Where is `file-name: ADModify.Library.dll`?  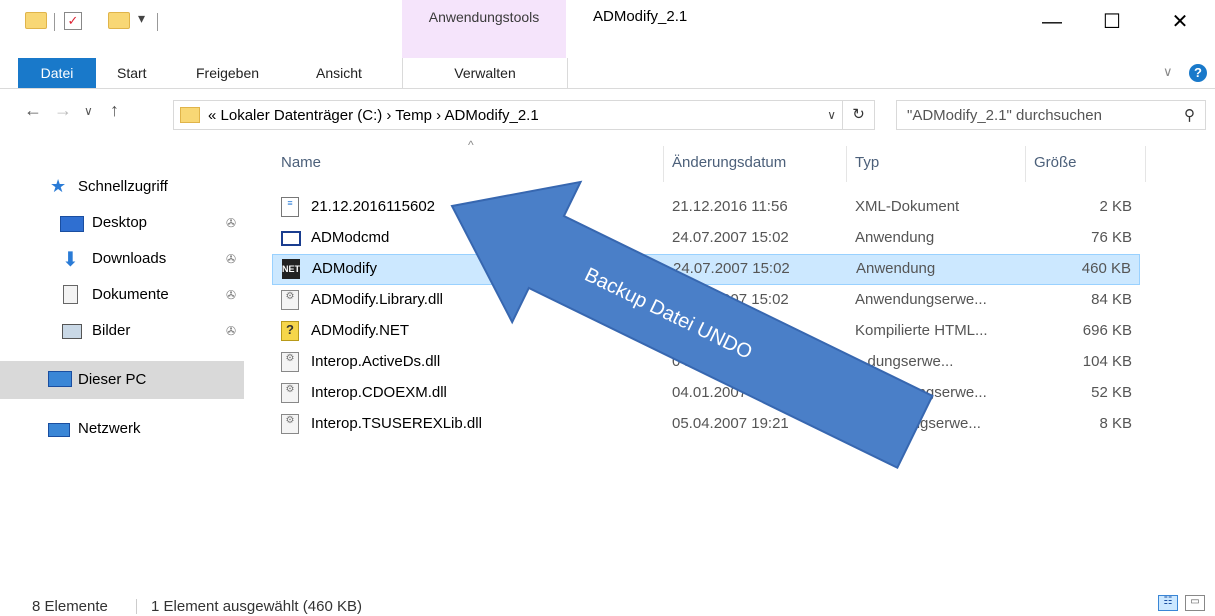
file-name: ADModify.Library.dll is located at coordinates (377, 299).